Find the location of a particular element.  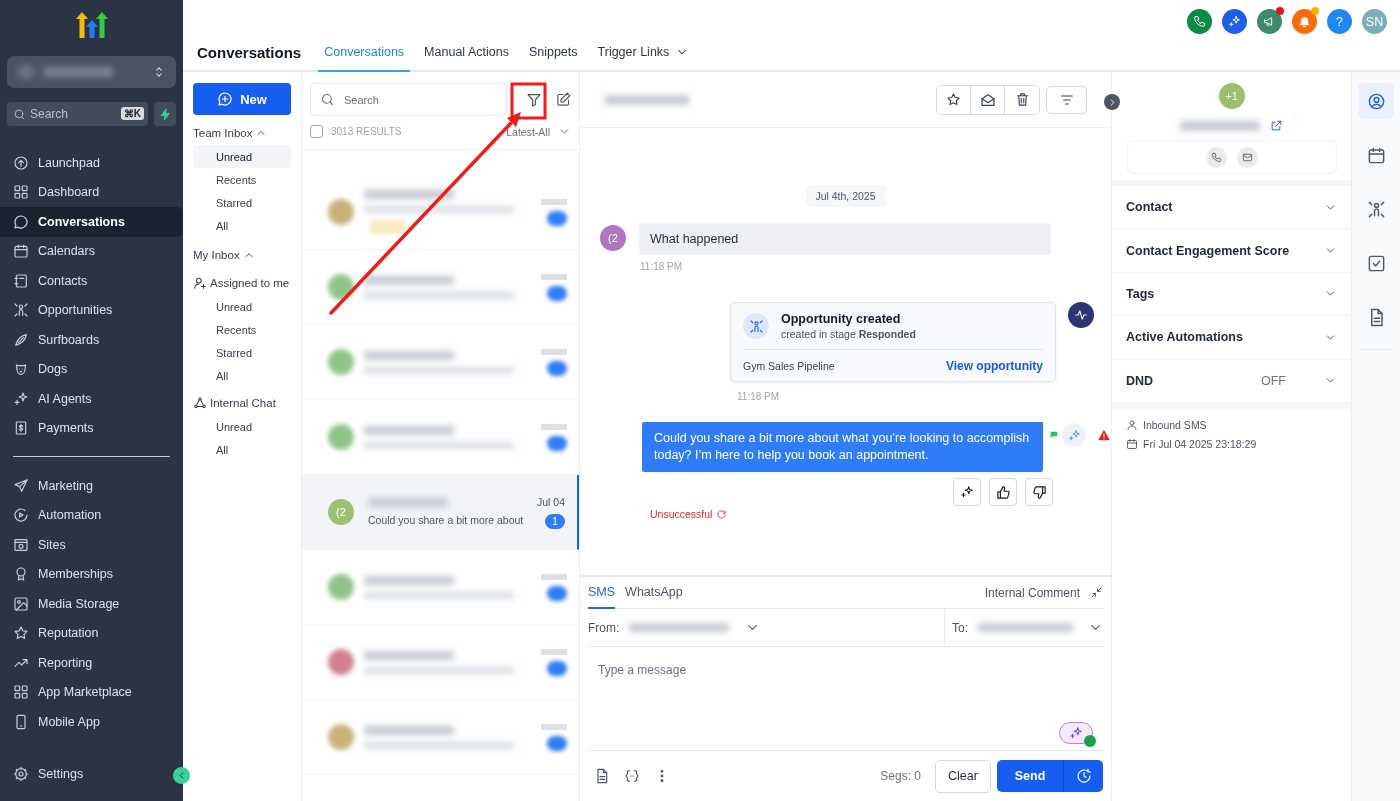

from-label: From: is located at coordinates (604, 627).